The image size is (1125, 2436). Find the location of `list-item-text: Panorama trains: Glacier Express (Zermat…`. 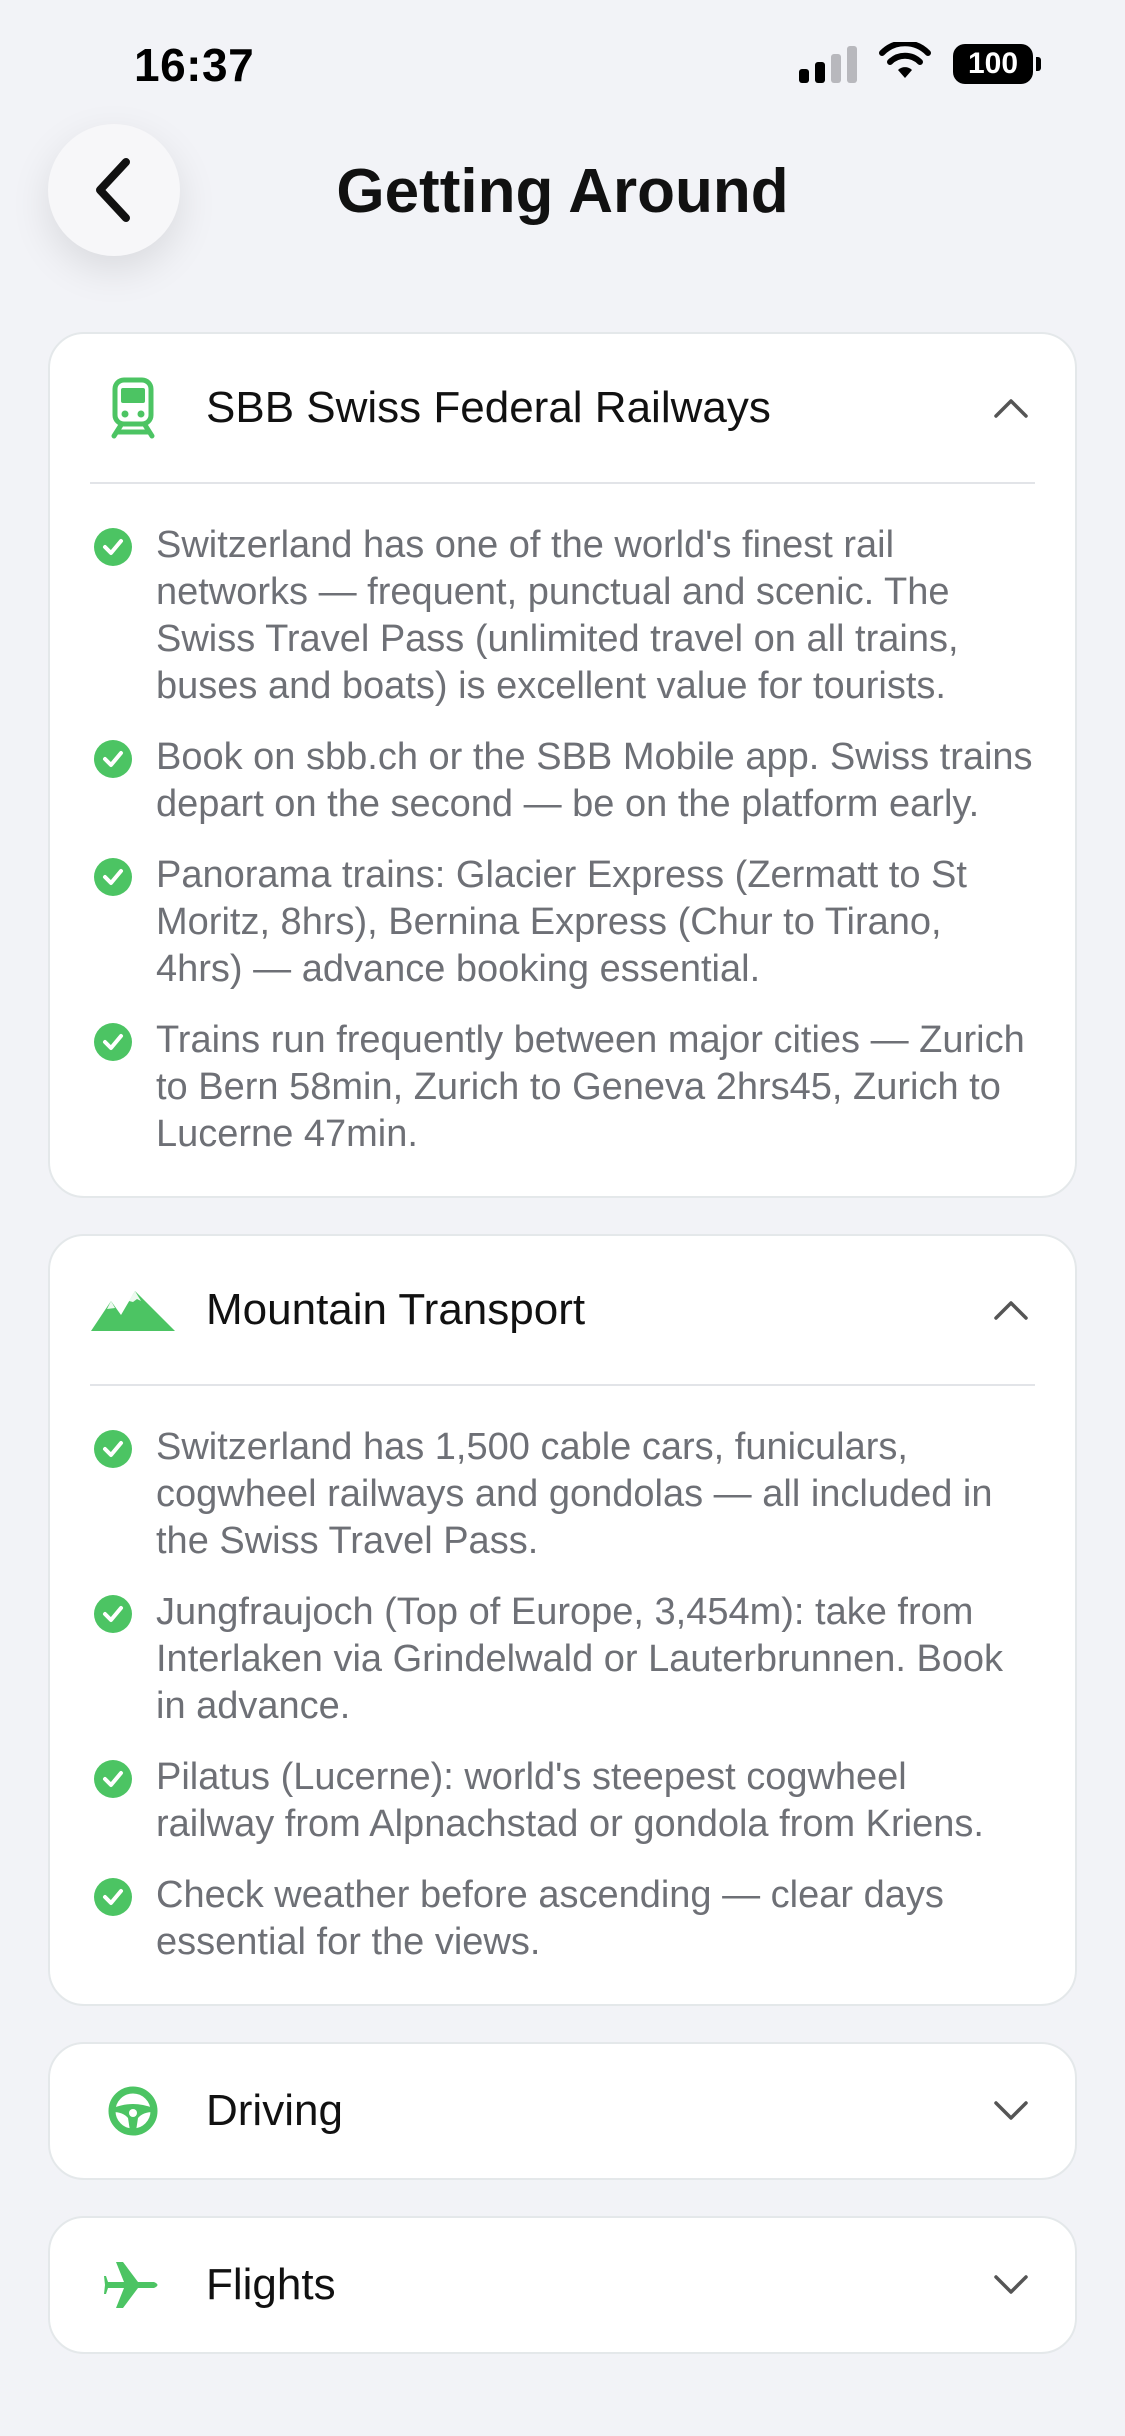

list-item-text: Panorama trains: Glacier Express (Zermat… is located at coordinates (561, 922).